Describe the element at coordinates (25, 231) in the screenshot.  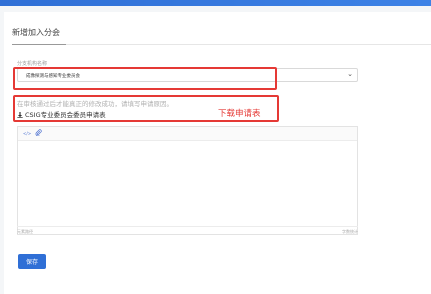
I see `element-path: 元素路径` at that location.